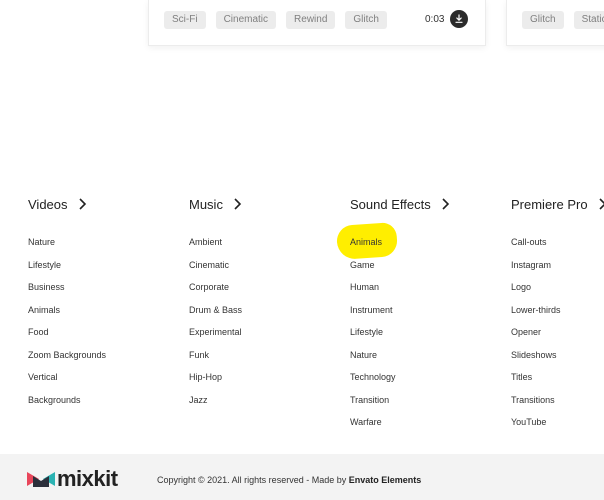 Image resolution: width=604 pixels, height=500 pixels. What do you see at coordinates (264, 204) in the screenshot?
I see `footer-heading-music: Music` at bounding box center [264, 204].